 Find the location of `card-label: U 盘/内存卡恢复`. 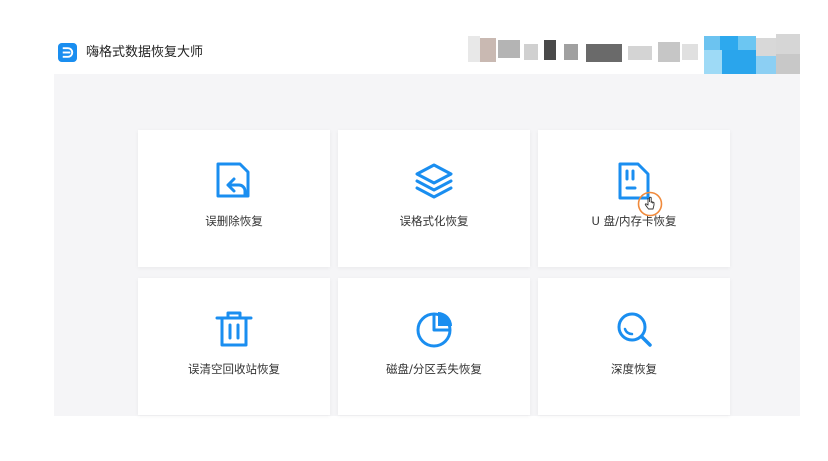

card-label: U 盘/内存卡恢复 is located at coordinates (634, 221).